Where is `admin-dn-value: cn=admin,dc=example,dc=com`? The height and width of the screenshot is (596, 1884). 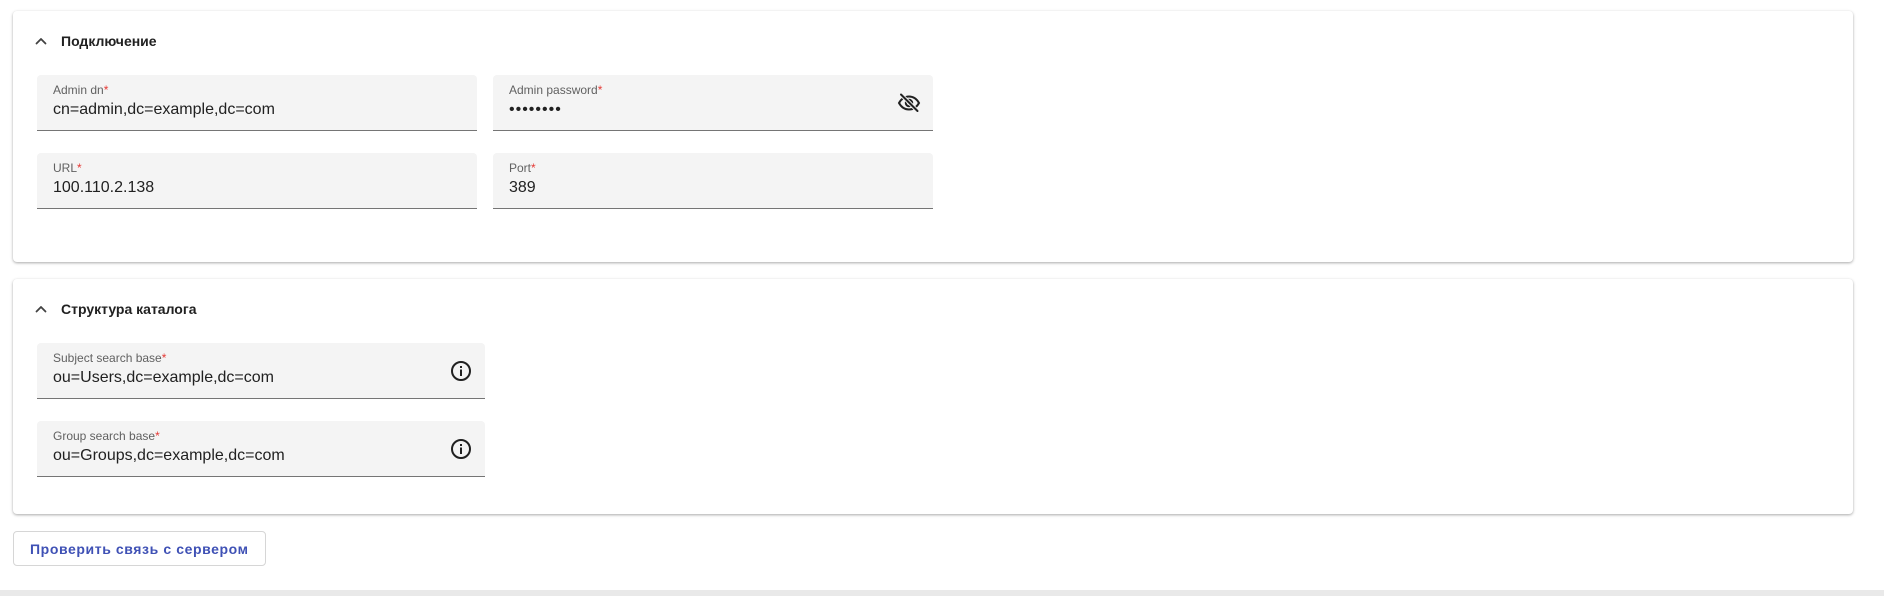 admin-dn-value: cn=admin,dc=example,dc=com is located at coordinates (164, 109).